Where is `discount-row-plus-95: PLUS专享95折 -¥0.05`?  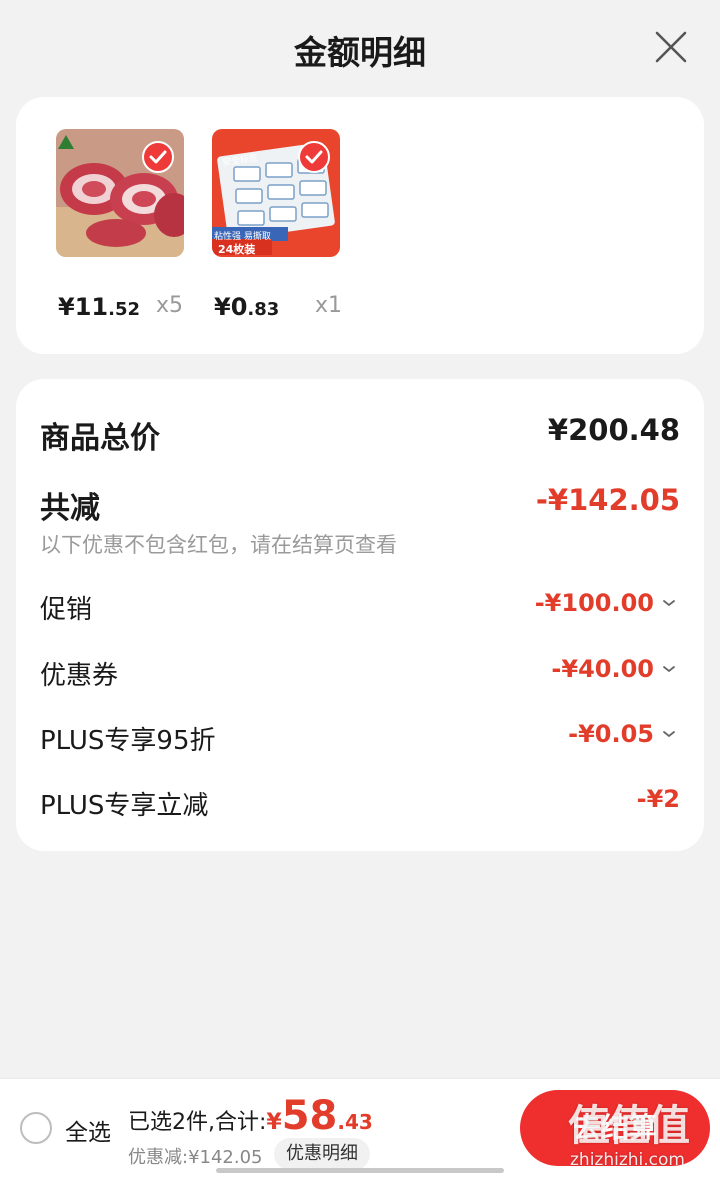
discount-row-plus-95: PLUS专享95折 -¥0.05 is located at coordinates (360, 738).